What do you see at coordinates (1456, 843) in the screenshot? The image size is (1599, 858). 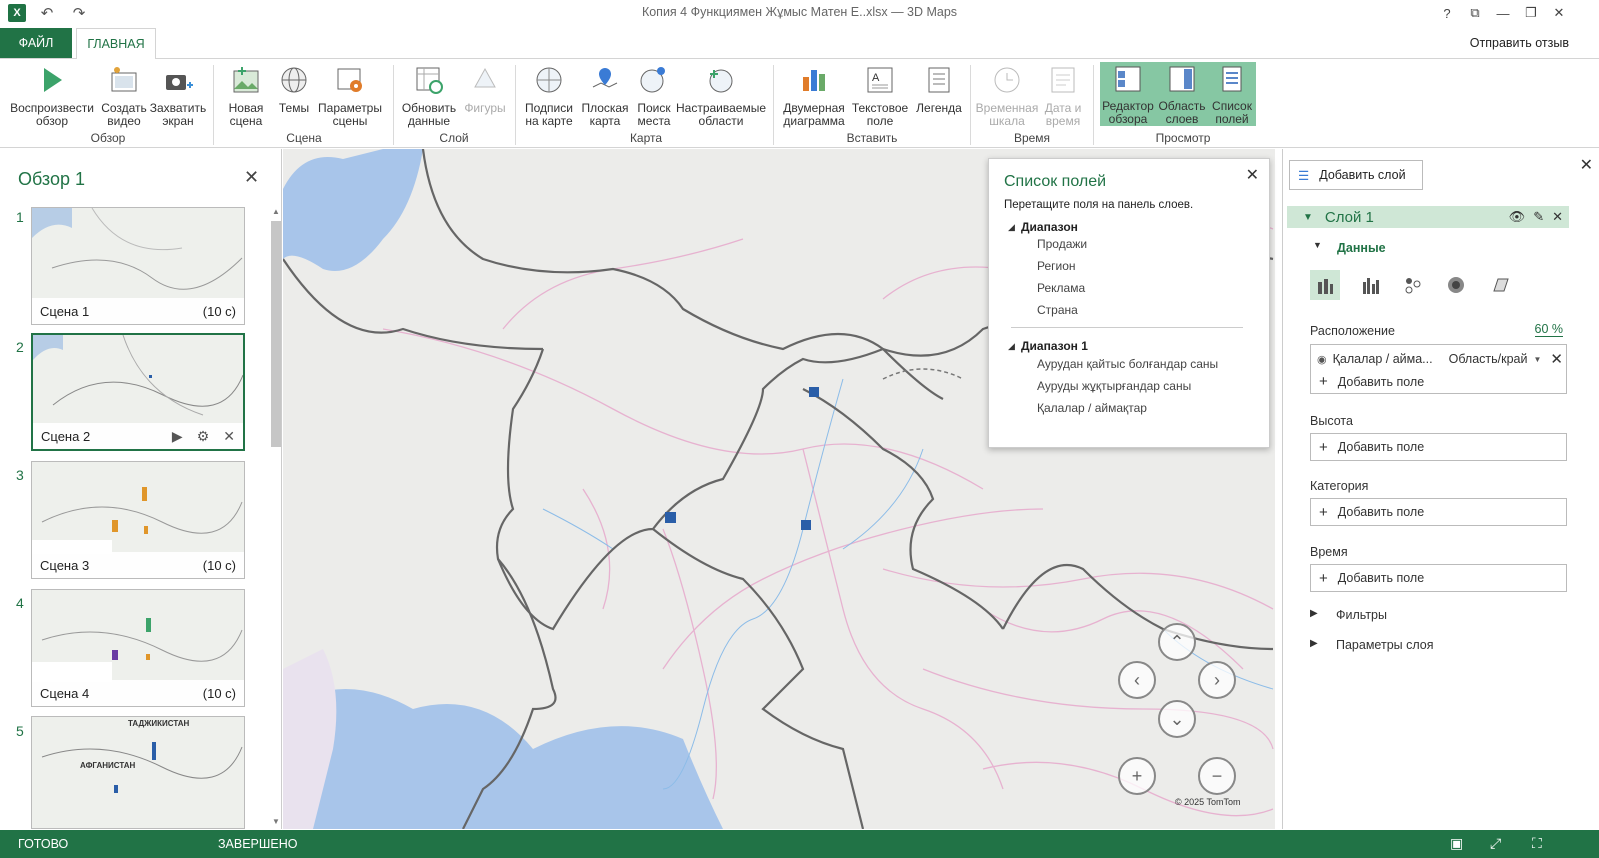 I see `screenshot-icon: ▣` at bounding box center [1456, 843].